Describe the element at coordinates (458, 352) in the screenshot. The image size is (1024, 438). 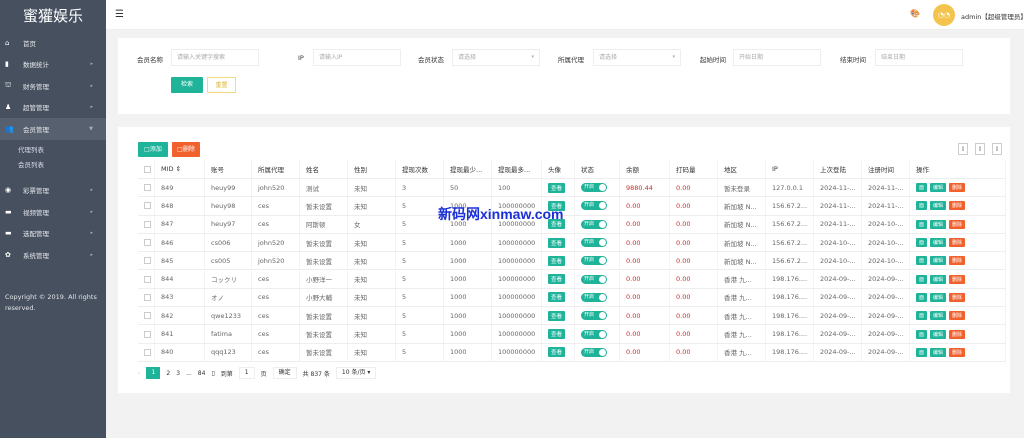
I see `cell-value: 1000` at that location.